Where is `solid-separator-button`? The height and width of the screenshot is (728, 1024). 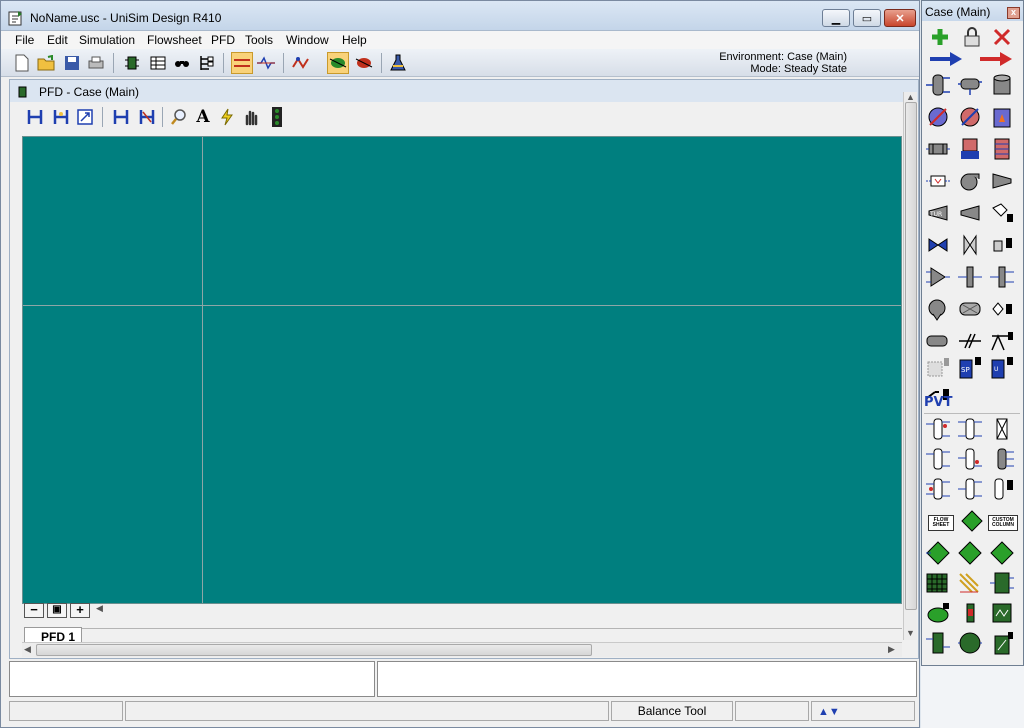 solid-separator-button is located at coordinates (1002, 309).